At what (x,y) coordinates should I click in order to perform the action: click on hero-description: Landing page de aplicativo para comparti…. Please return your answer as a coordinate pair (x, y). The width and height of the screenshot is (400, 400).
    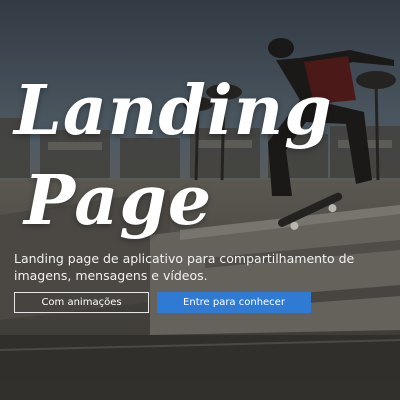
    Looking at the image, I should click on (184, 267).